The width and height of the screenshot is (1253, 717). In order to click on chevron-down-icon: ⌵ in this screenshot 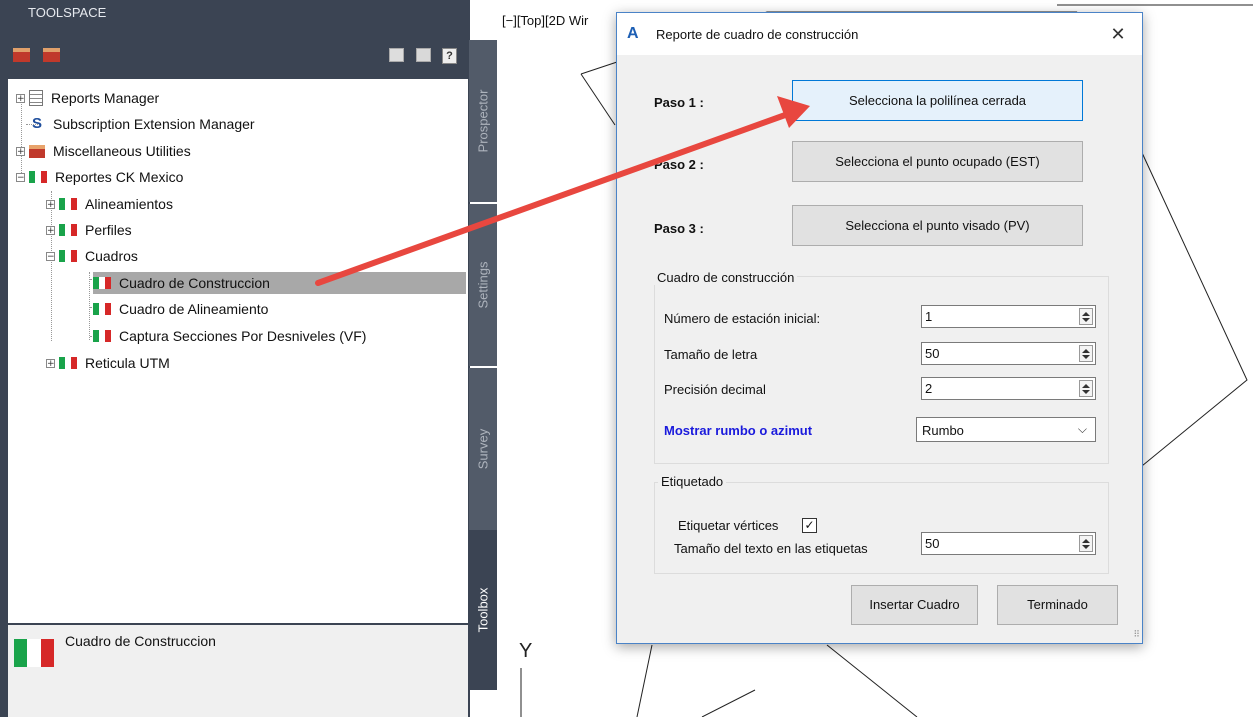, I will do `click(1082, 429)`.